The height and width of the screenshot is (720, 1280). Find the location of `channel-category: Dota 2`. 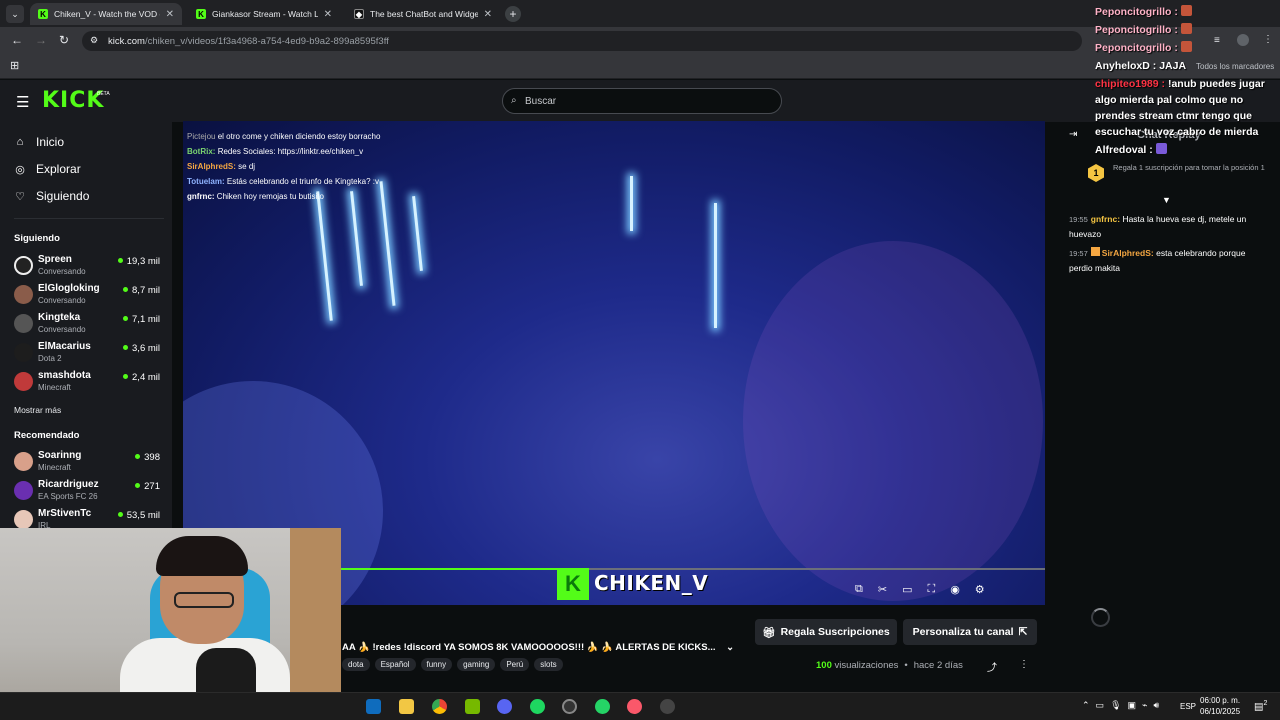

channel-category: Dota 2 is located at coordinates (50, 358).